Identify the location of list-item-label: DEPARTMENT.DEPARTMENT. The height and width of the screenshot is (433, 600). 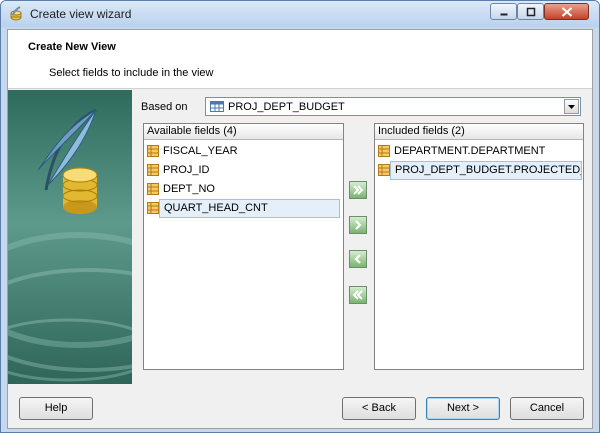
(470, 151).